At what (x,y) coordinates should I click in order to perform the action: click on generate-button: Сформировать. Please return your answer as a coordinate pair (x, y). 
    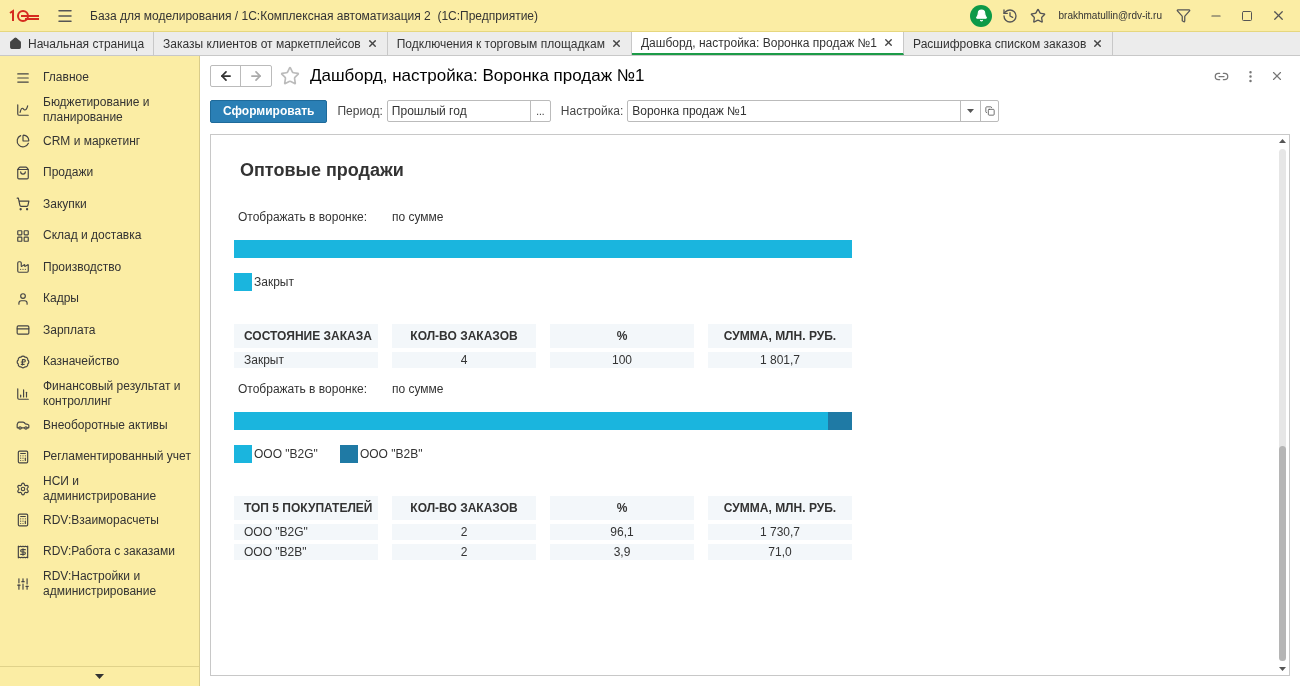
    Looking at the image, I should click on (269, 111).